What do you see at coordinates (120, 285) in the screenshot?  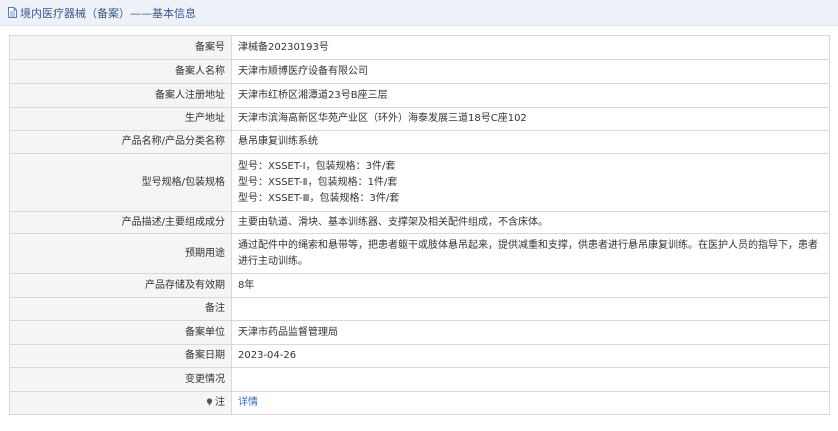 I see `row-label: 产品存储及有效期` at bounding box center [120, 285].